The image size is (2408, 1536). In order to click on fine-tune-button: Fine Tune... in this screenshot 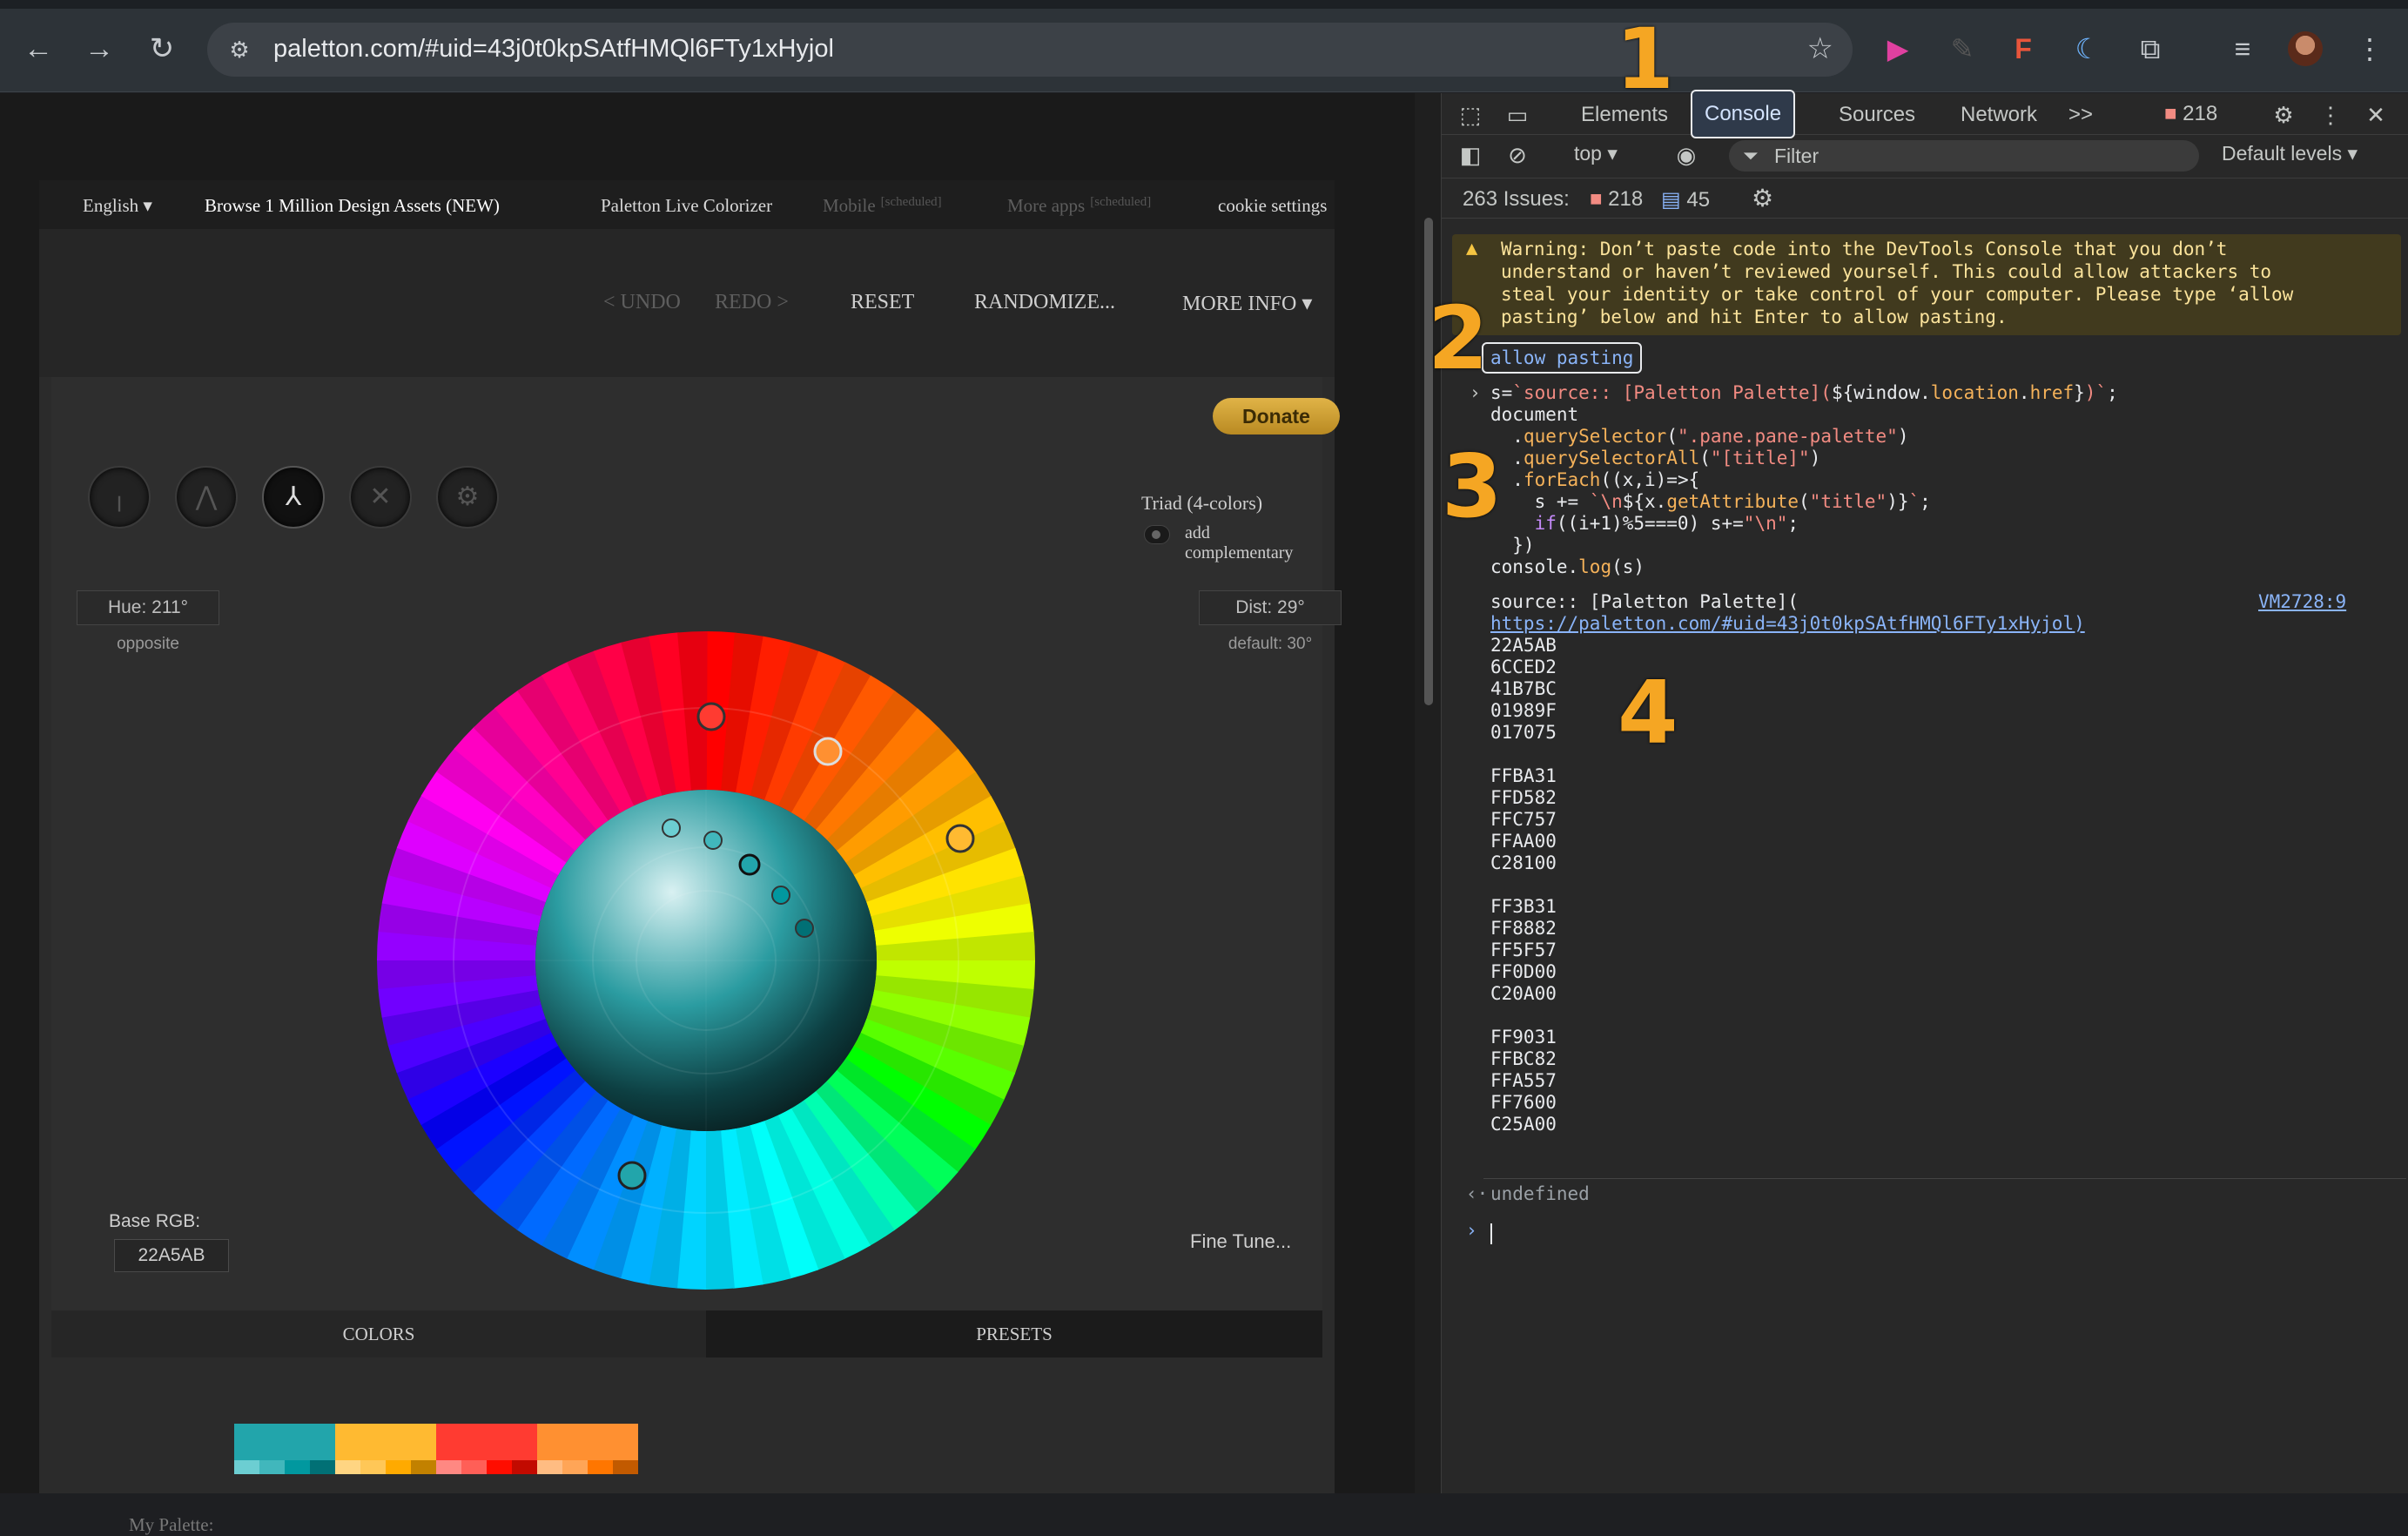, I will do `click(1240, 1241)`.